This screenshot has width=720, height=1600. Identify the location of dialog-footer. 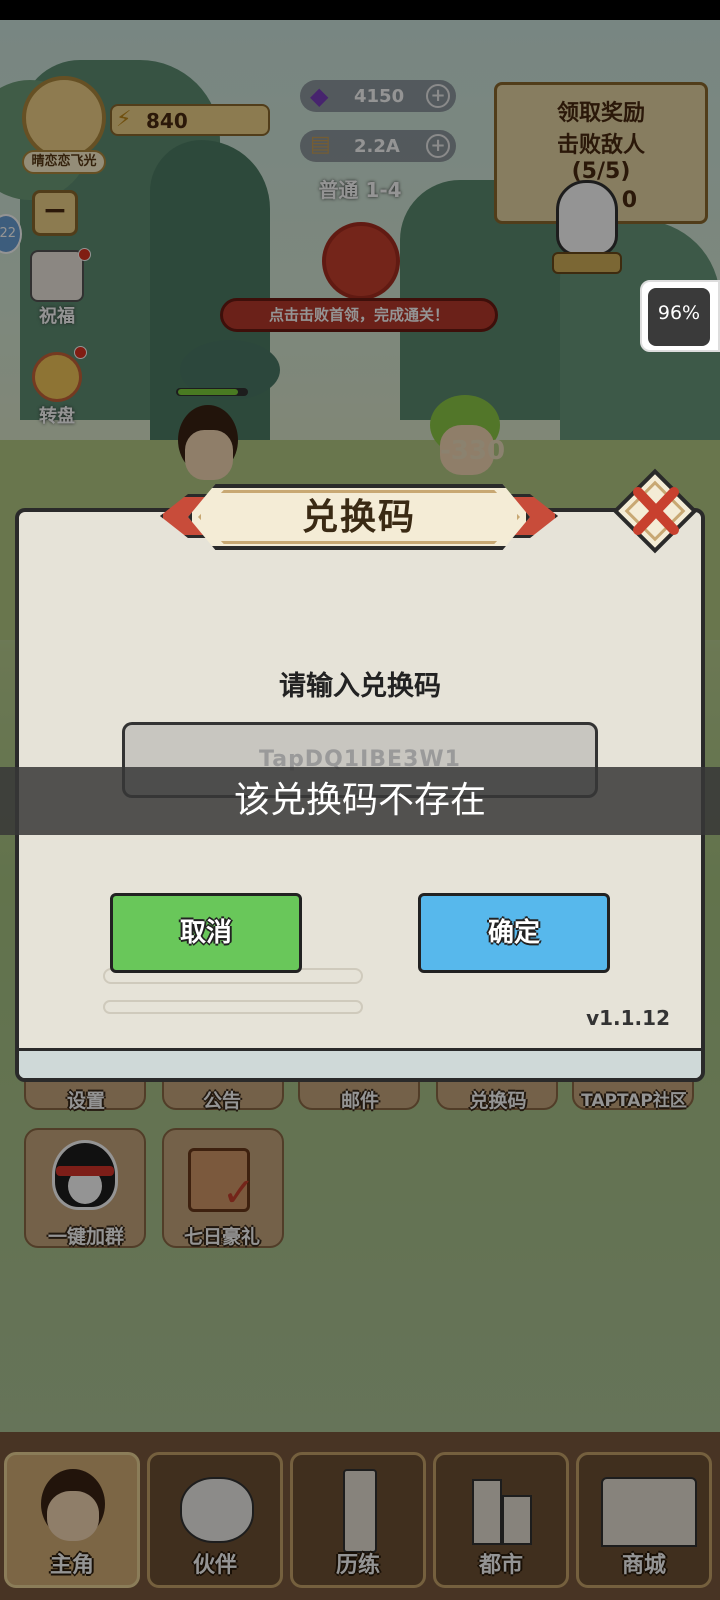
(360, 1063).